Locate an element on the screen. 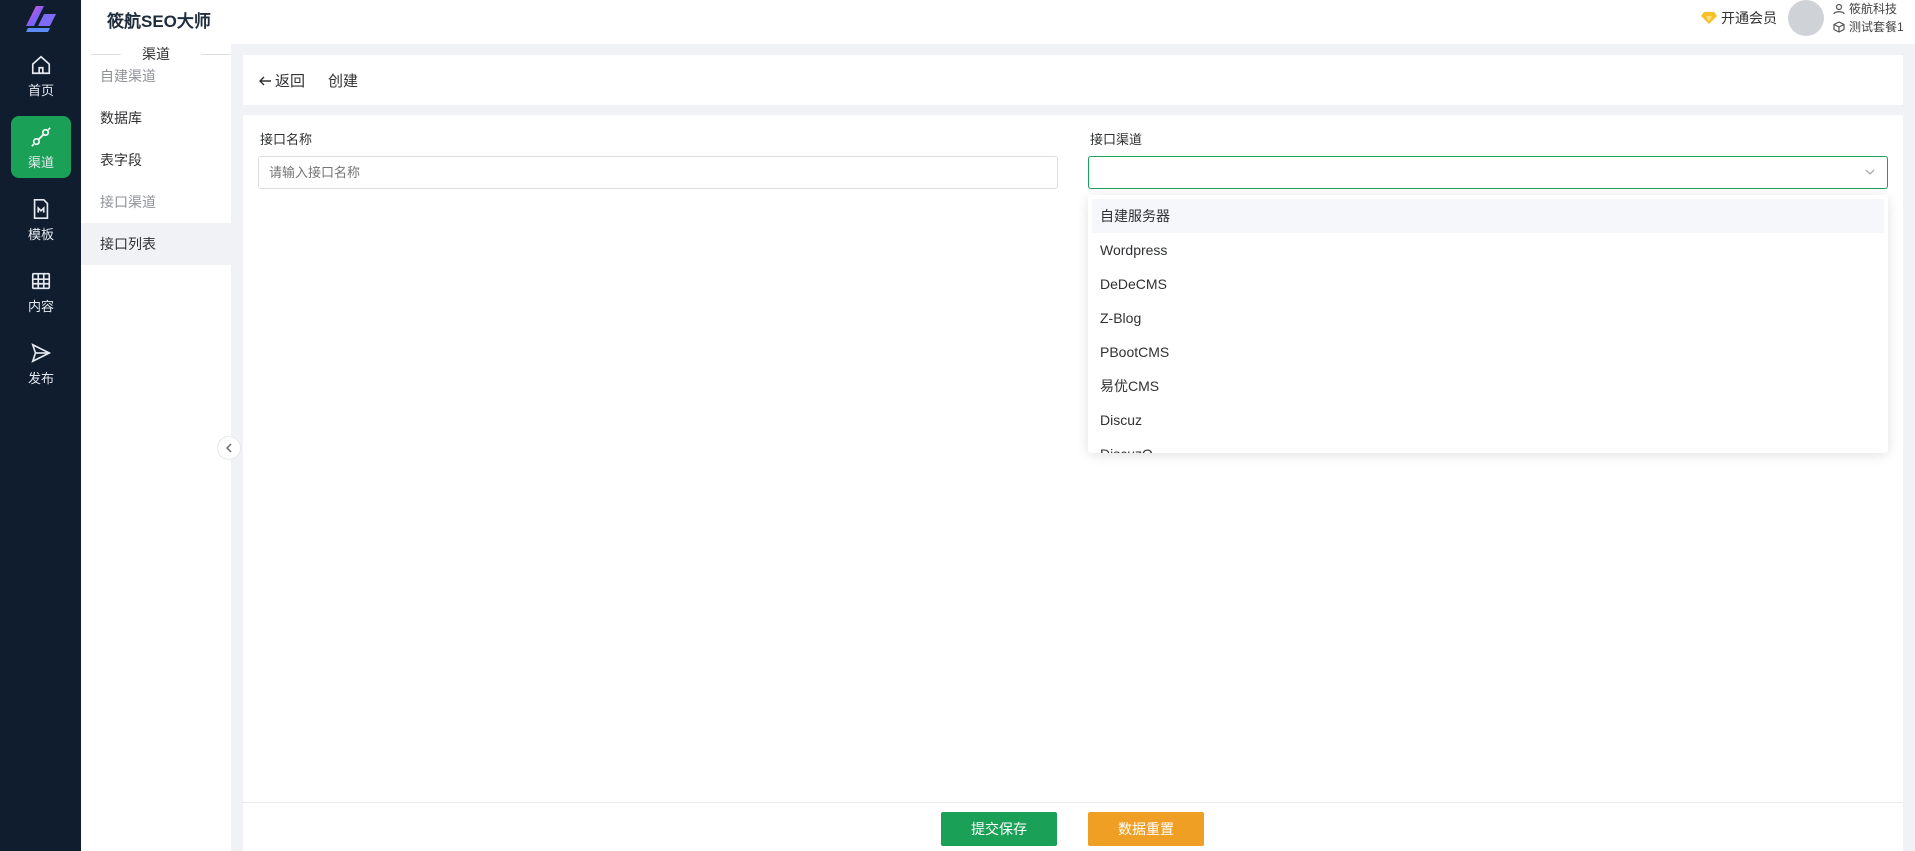  template-icon is located at coordinates (41, 209).